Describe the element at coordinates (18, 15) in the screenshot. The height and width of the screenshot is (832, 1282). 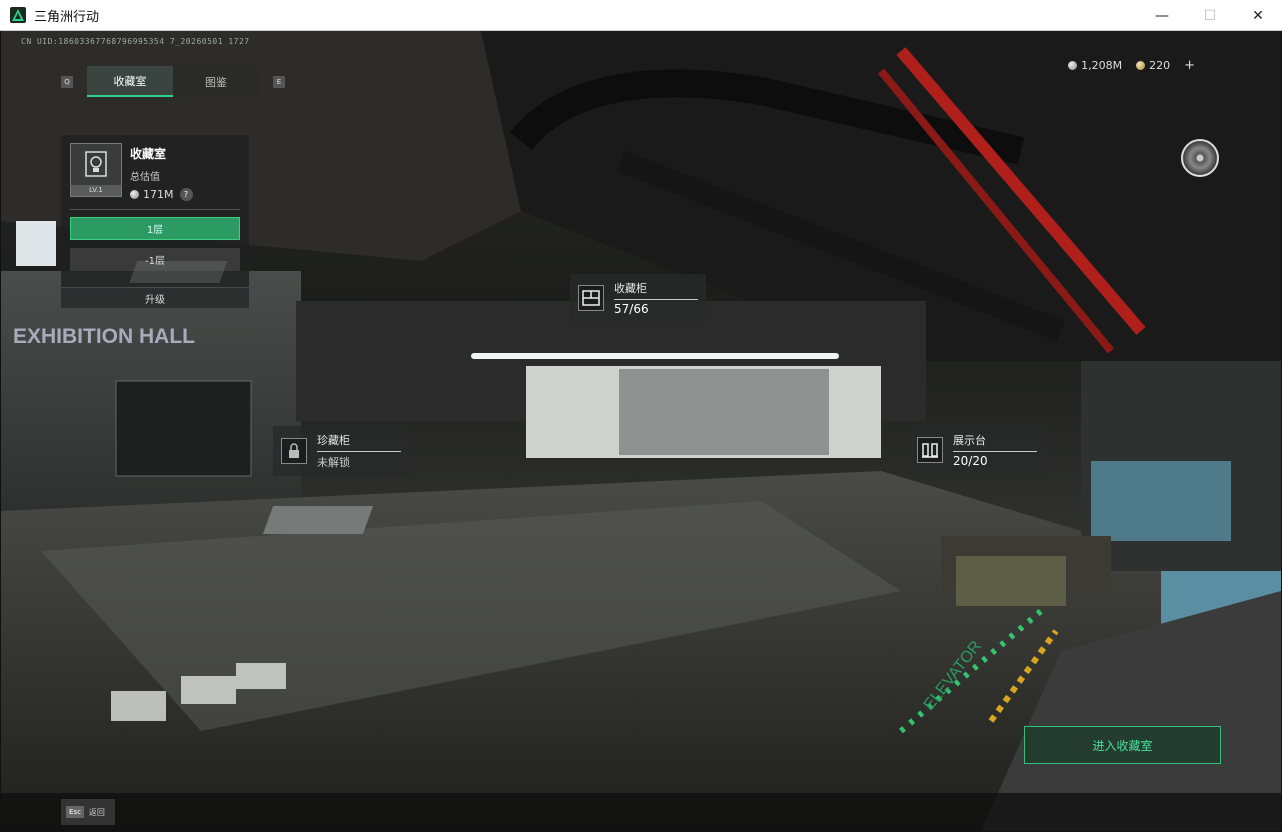
I see `app-logo-icon` at that location.